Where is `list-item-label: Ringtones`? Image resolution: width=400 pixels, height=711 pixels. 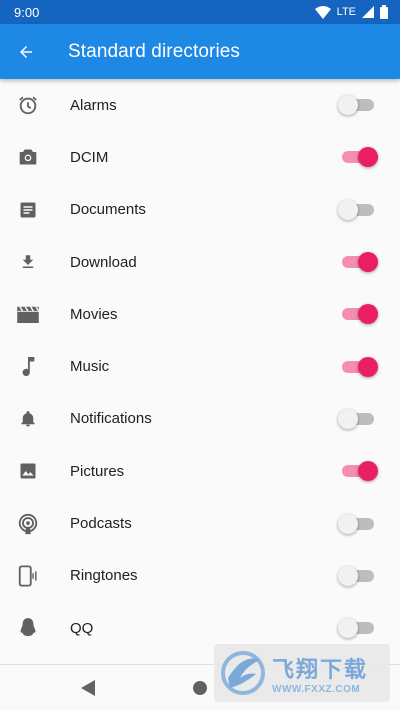
list-item-label: Ringtones is located at coordinates (104, 576).